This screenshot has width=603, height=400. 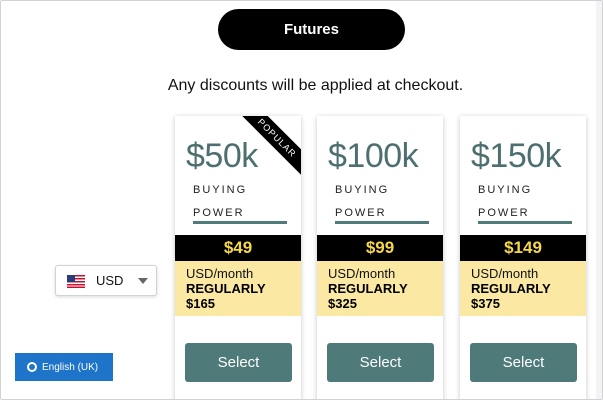 I want to click on currency-select: USD, so click(x=106, y=280).